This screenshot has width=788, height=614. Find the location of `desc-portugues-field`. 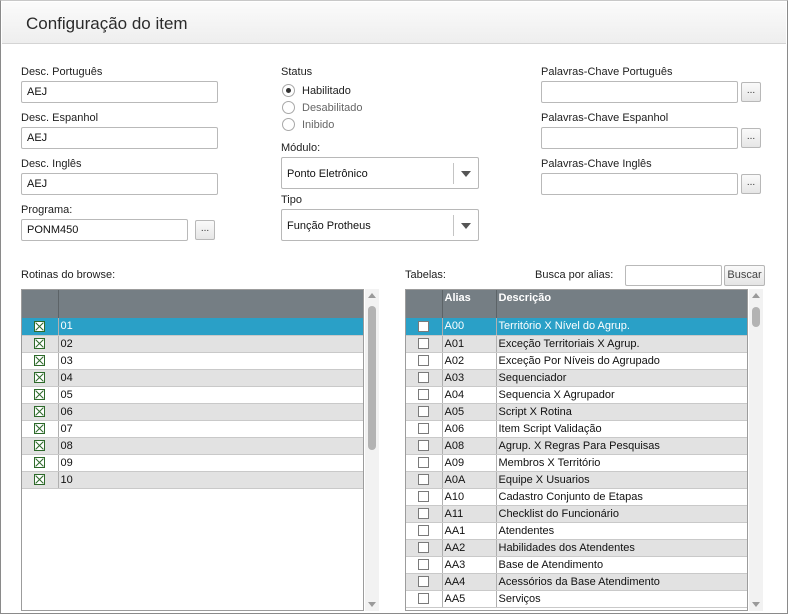

desc-portugues-field is located at coordinates (119, 92).